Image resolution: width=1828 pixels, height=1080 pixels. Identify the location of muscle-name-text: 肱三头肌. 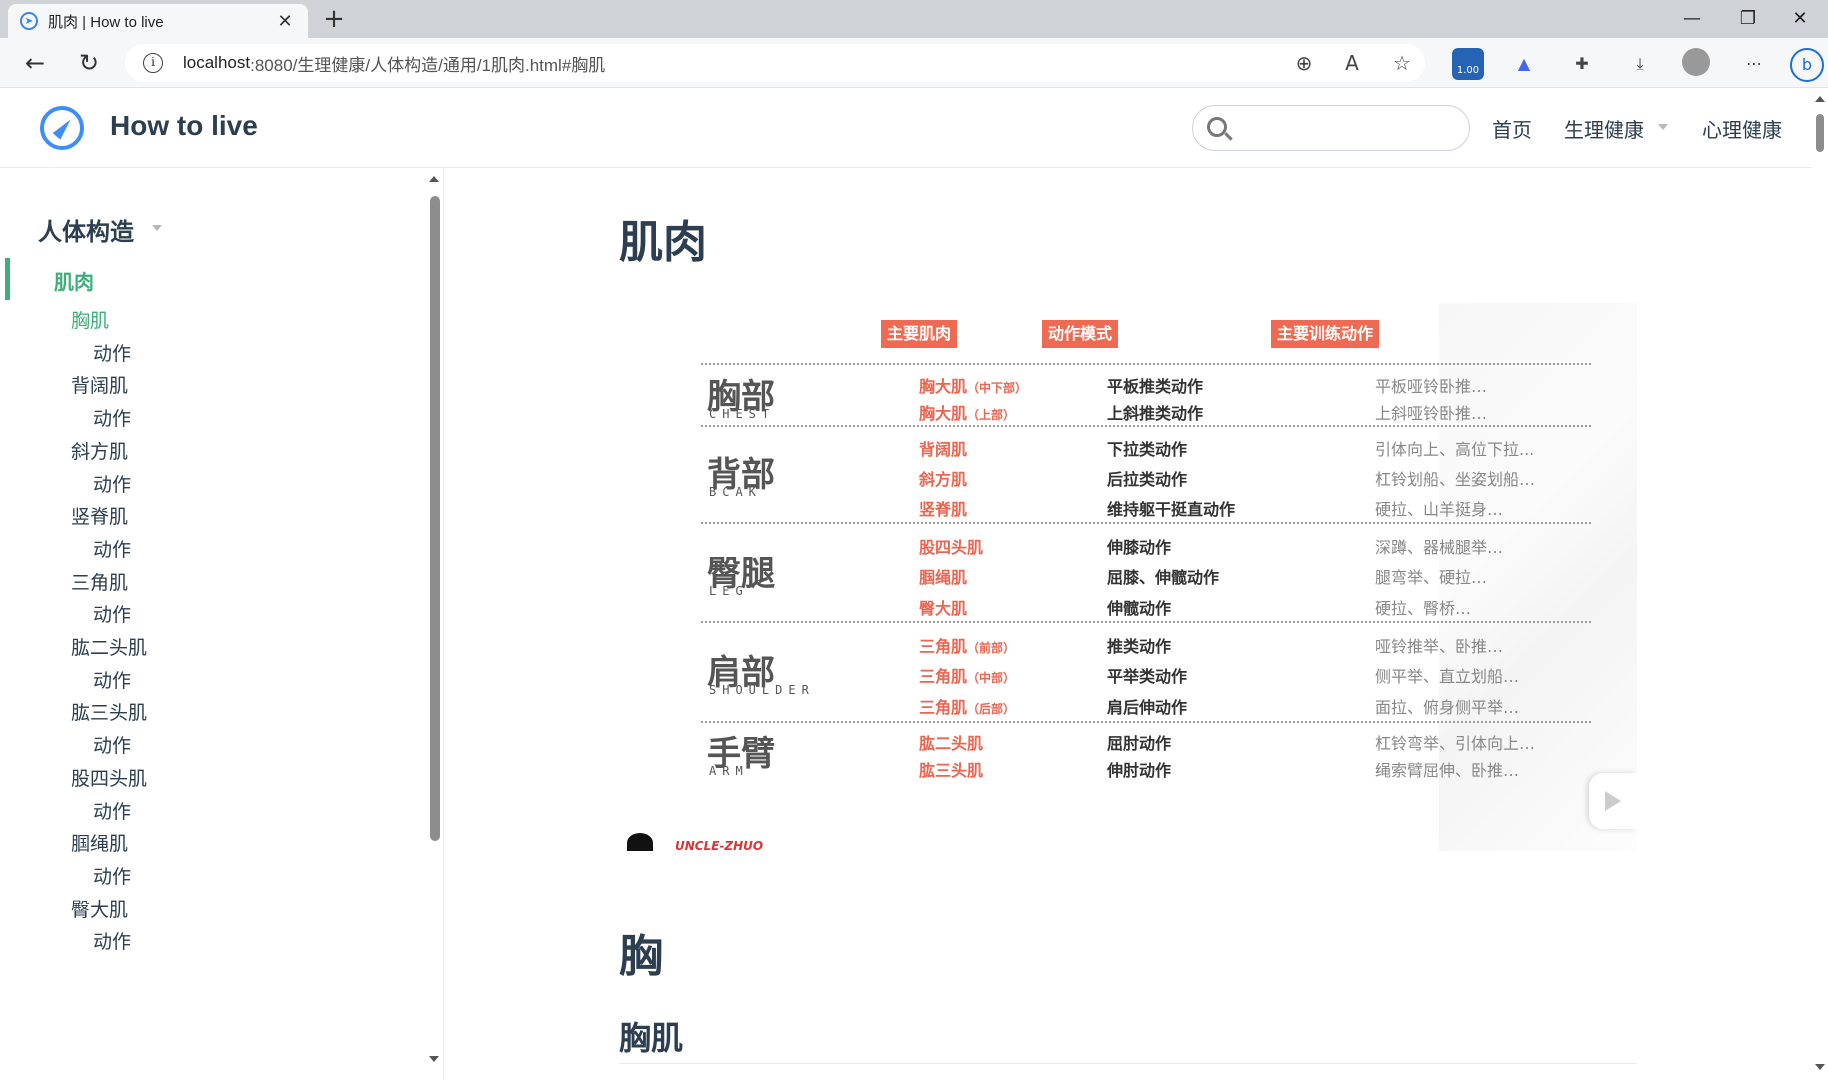
(951, 770).